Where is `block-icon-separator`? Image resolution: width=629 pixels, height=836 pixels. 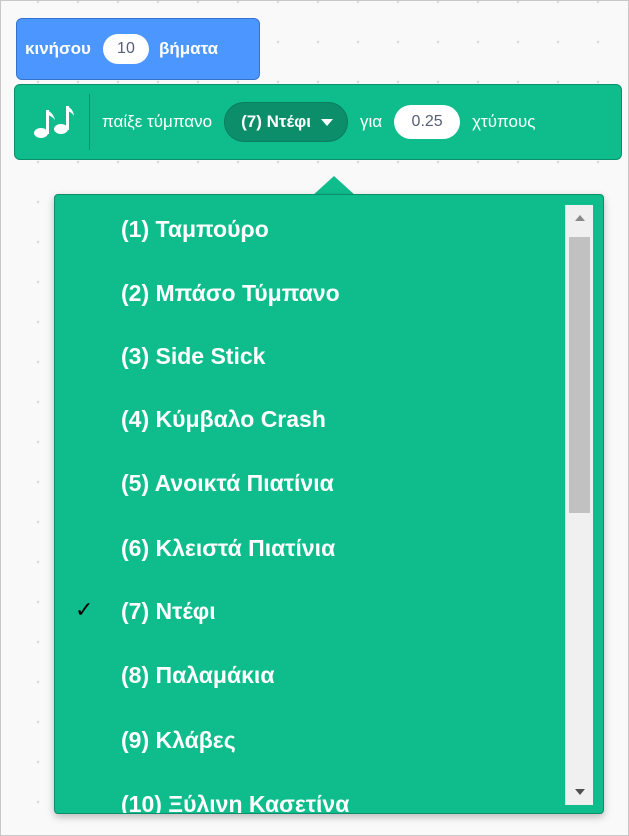 block-icon-separator is located at coordinates (89, 122).